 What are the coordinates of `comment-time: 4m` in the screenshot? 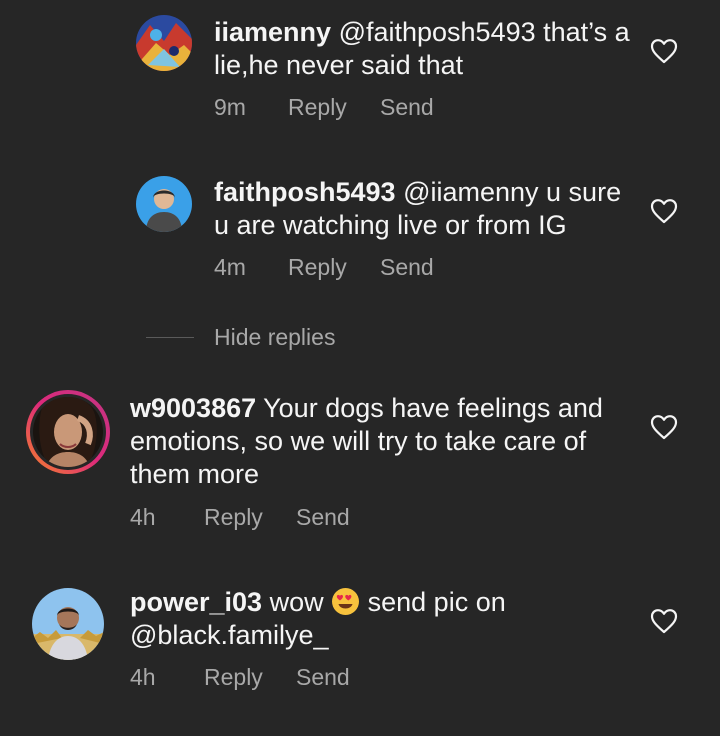 It's located at (230, 266).